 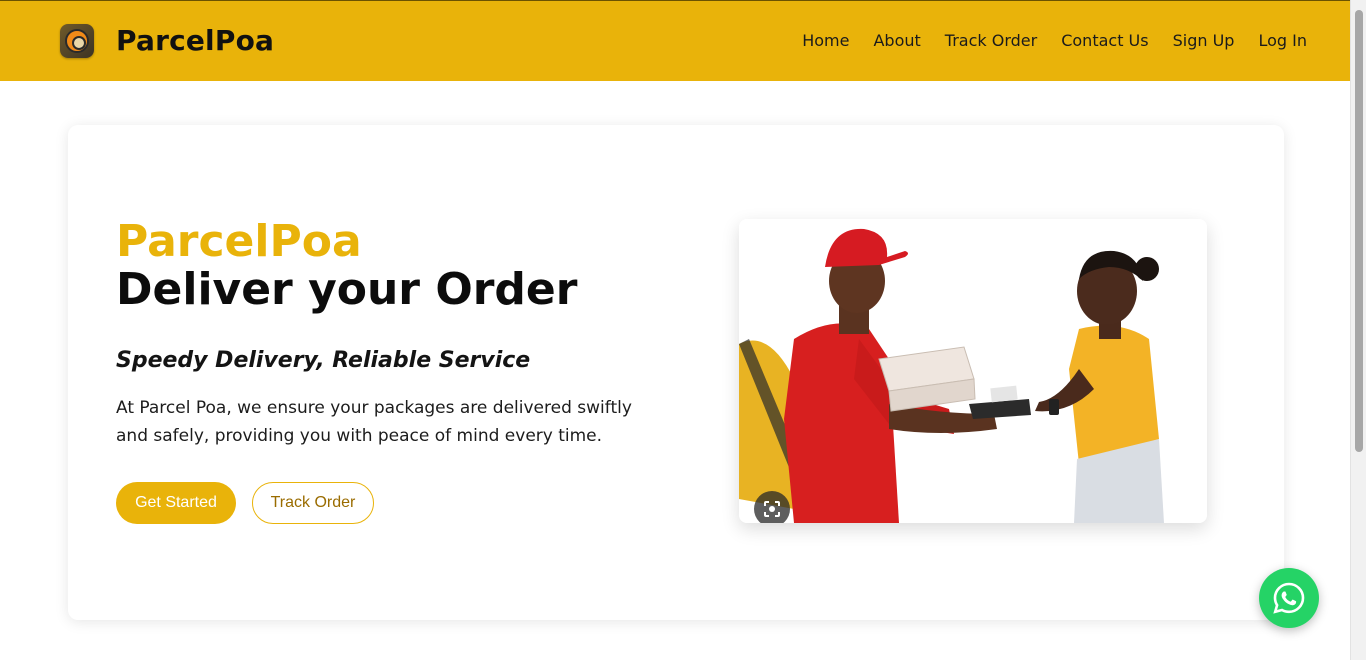 What do you see at coordinates (825, 41) in the screenshot?
I see `nav-home: Home` at bounding box center [825, 41].